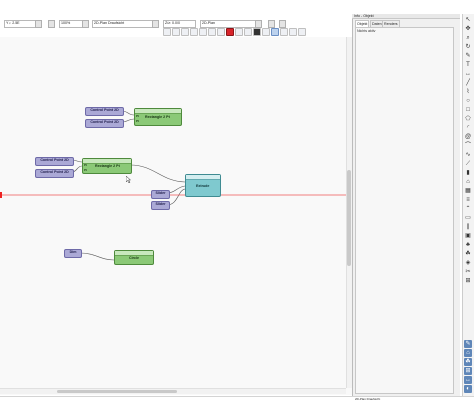 The image size is (474, 402). Describe the element at coordinates (468, 74) in the screenshot. I see `dimension-icon: ↔` at that location.